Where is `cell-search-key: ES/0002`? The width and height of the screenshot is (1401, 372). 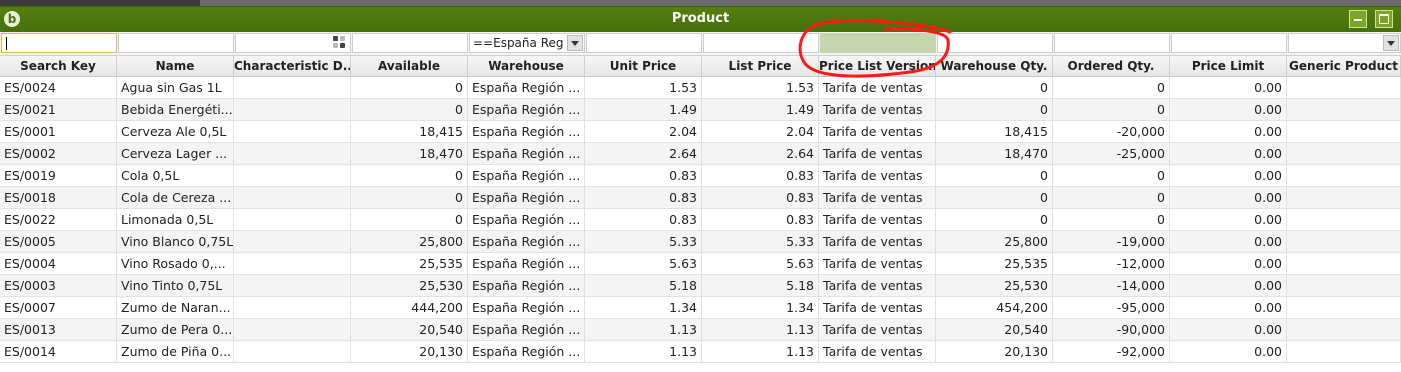
cell-search-key: ES/0002 is located at coordinates (58, 153).